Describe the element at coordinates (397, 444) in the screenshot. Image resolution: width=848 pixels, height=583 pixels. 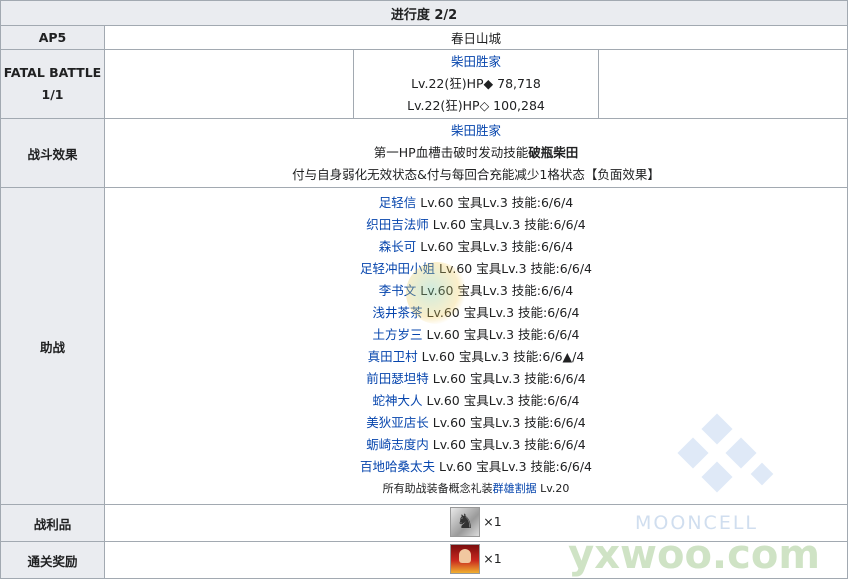
I see `support-servant-link: 蛎崎志度内` at that location.